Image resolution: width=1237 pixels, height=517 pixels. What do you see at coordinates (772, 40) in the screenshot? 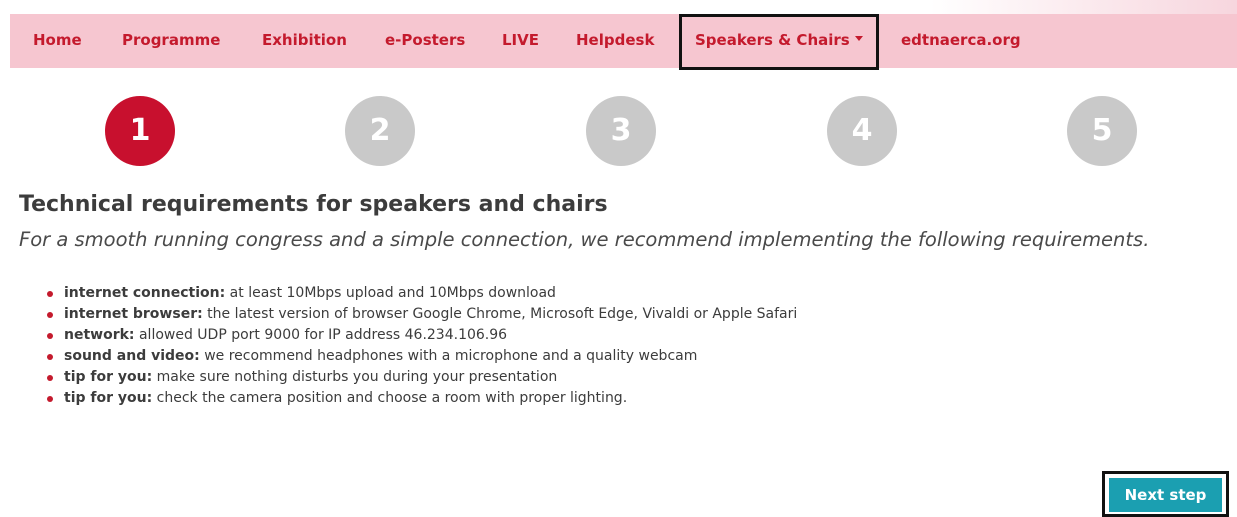
I see `nav-speakers-chairs-label: Speakers & Chairs` at bounding box center [772, 40].